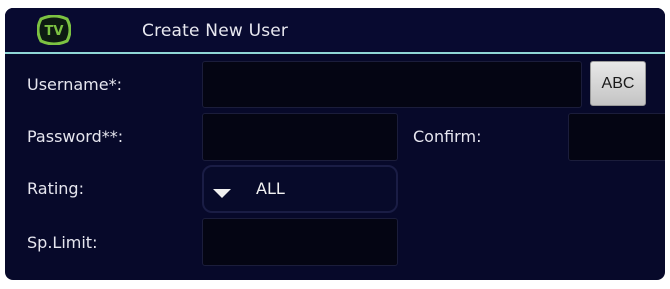 This screenshot has height=289, width=670. What do you see at coordinates (300, 189) in the screenshot?
I see `rating-select: ALL` at bounding box center [300, 189].